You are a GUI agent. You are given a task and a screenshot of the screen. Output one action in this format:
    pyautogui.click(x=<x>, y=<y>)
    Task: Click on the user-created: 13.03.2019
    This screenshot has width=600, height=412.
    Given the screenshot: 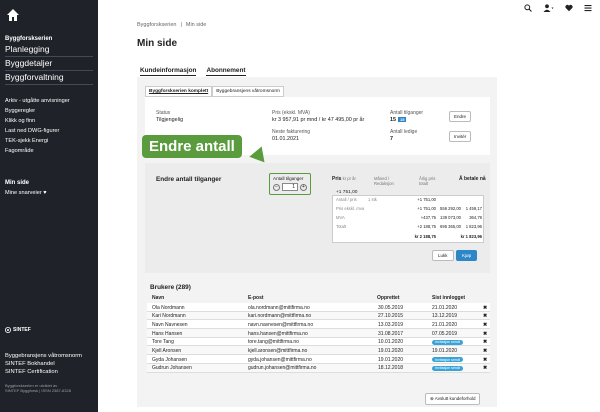 What is the action you would take?
    pyautogui.click(x=391, y=324)
    